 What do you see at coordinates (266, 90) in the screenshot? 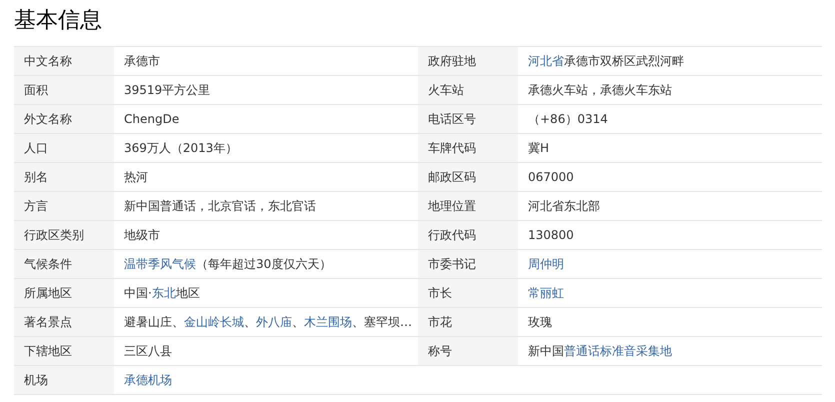
I see `table-cell: 39519平方公里` at bounding box center [266, 90].